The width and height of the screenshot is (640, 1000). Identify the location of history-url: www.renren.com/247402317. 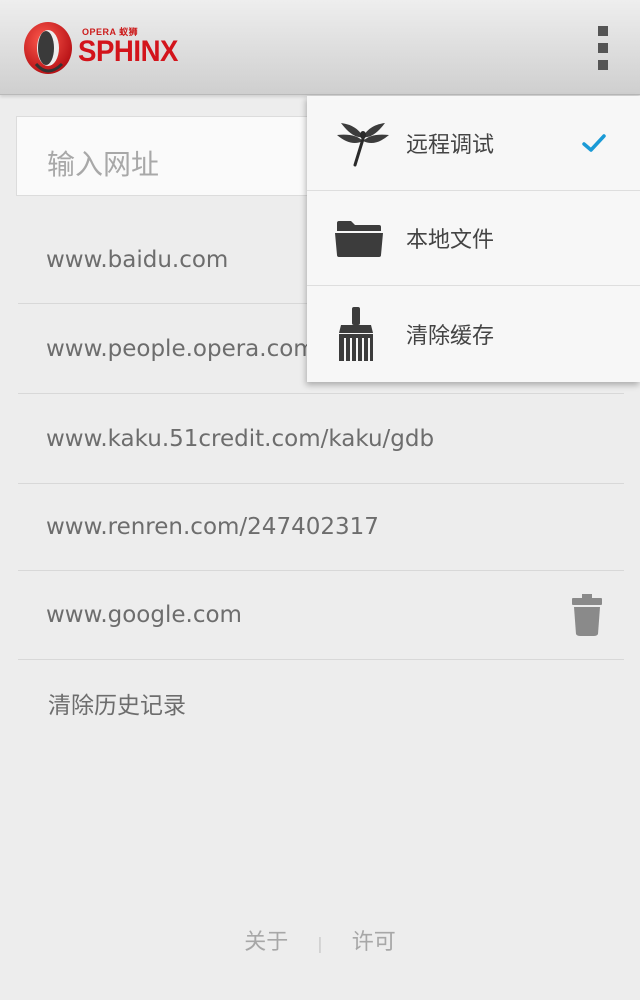
(212, 527).